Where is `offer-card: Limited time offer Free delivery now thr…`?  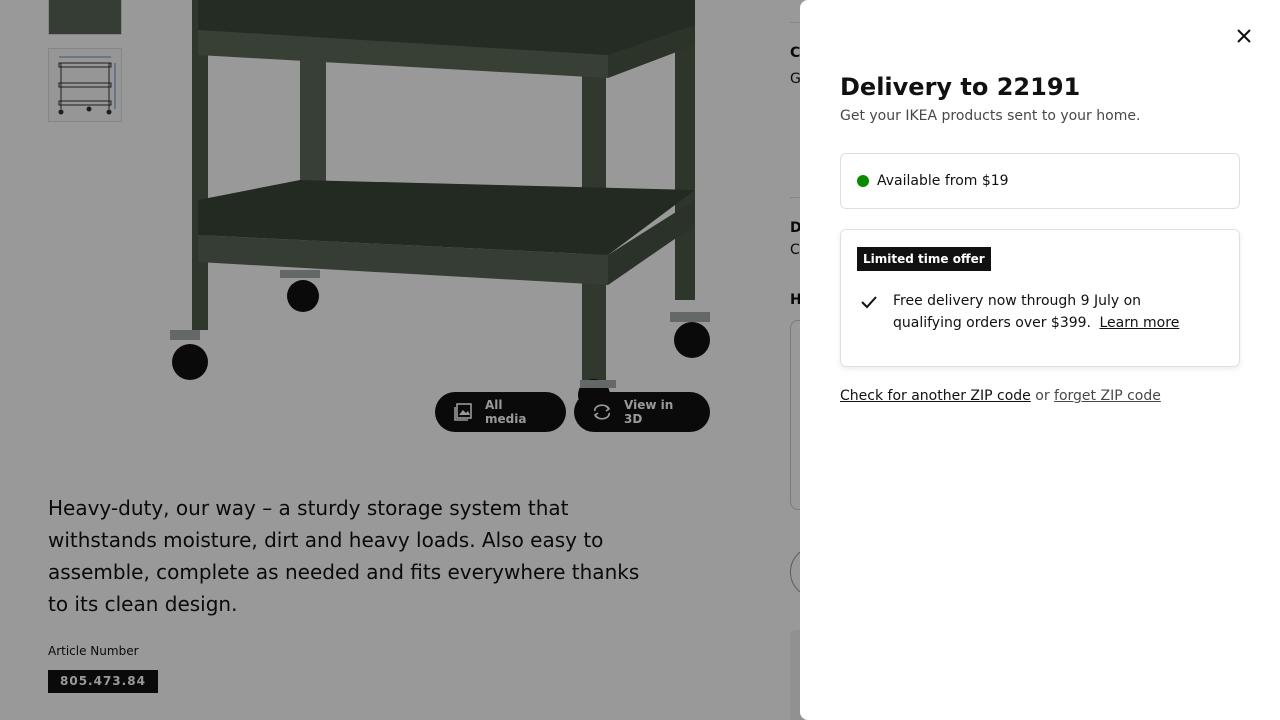 offer-card: Limited time offer Free delivery now thr… is located at coordinates (1040, 298).